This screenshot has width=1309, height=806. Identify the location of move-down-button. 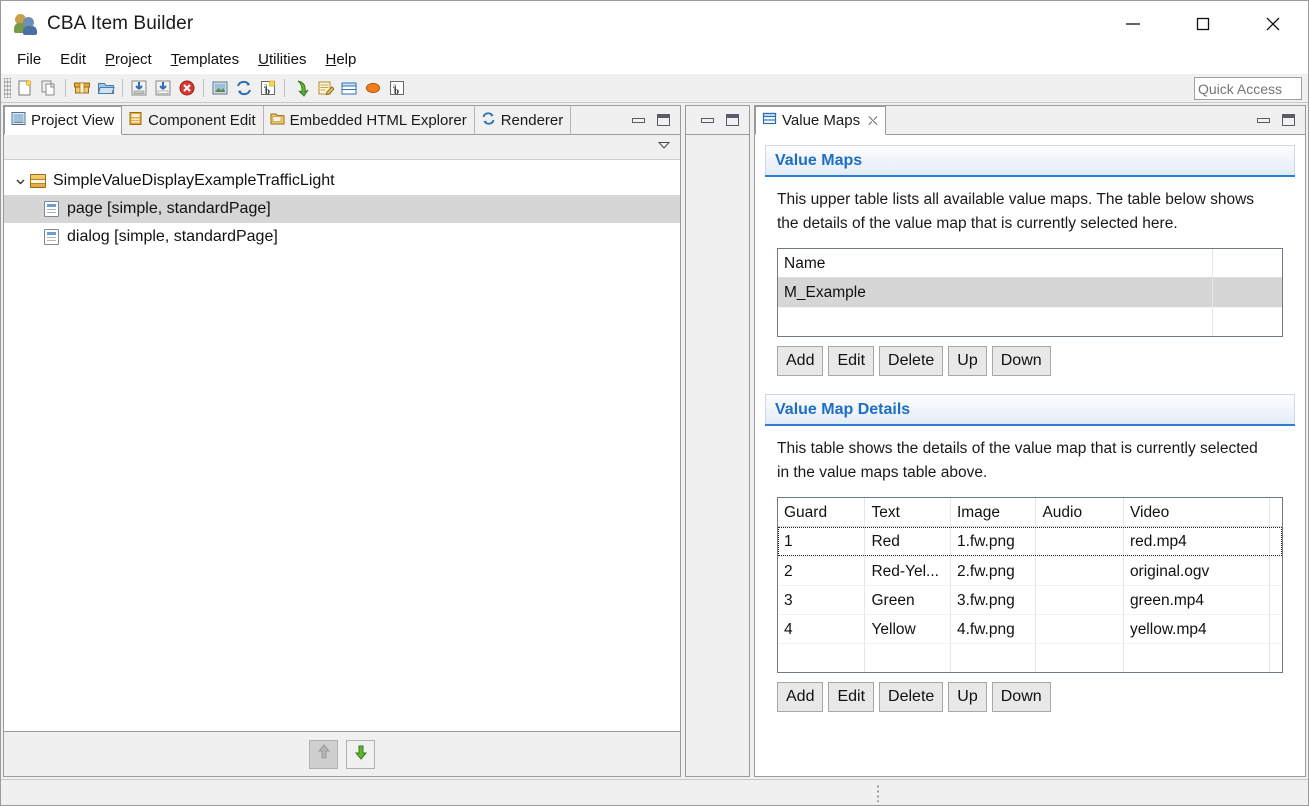
(360, 754).